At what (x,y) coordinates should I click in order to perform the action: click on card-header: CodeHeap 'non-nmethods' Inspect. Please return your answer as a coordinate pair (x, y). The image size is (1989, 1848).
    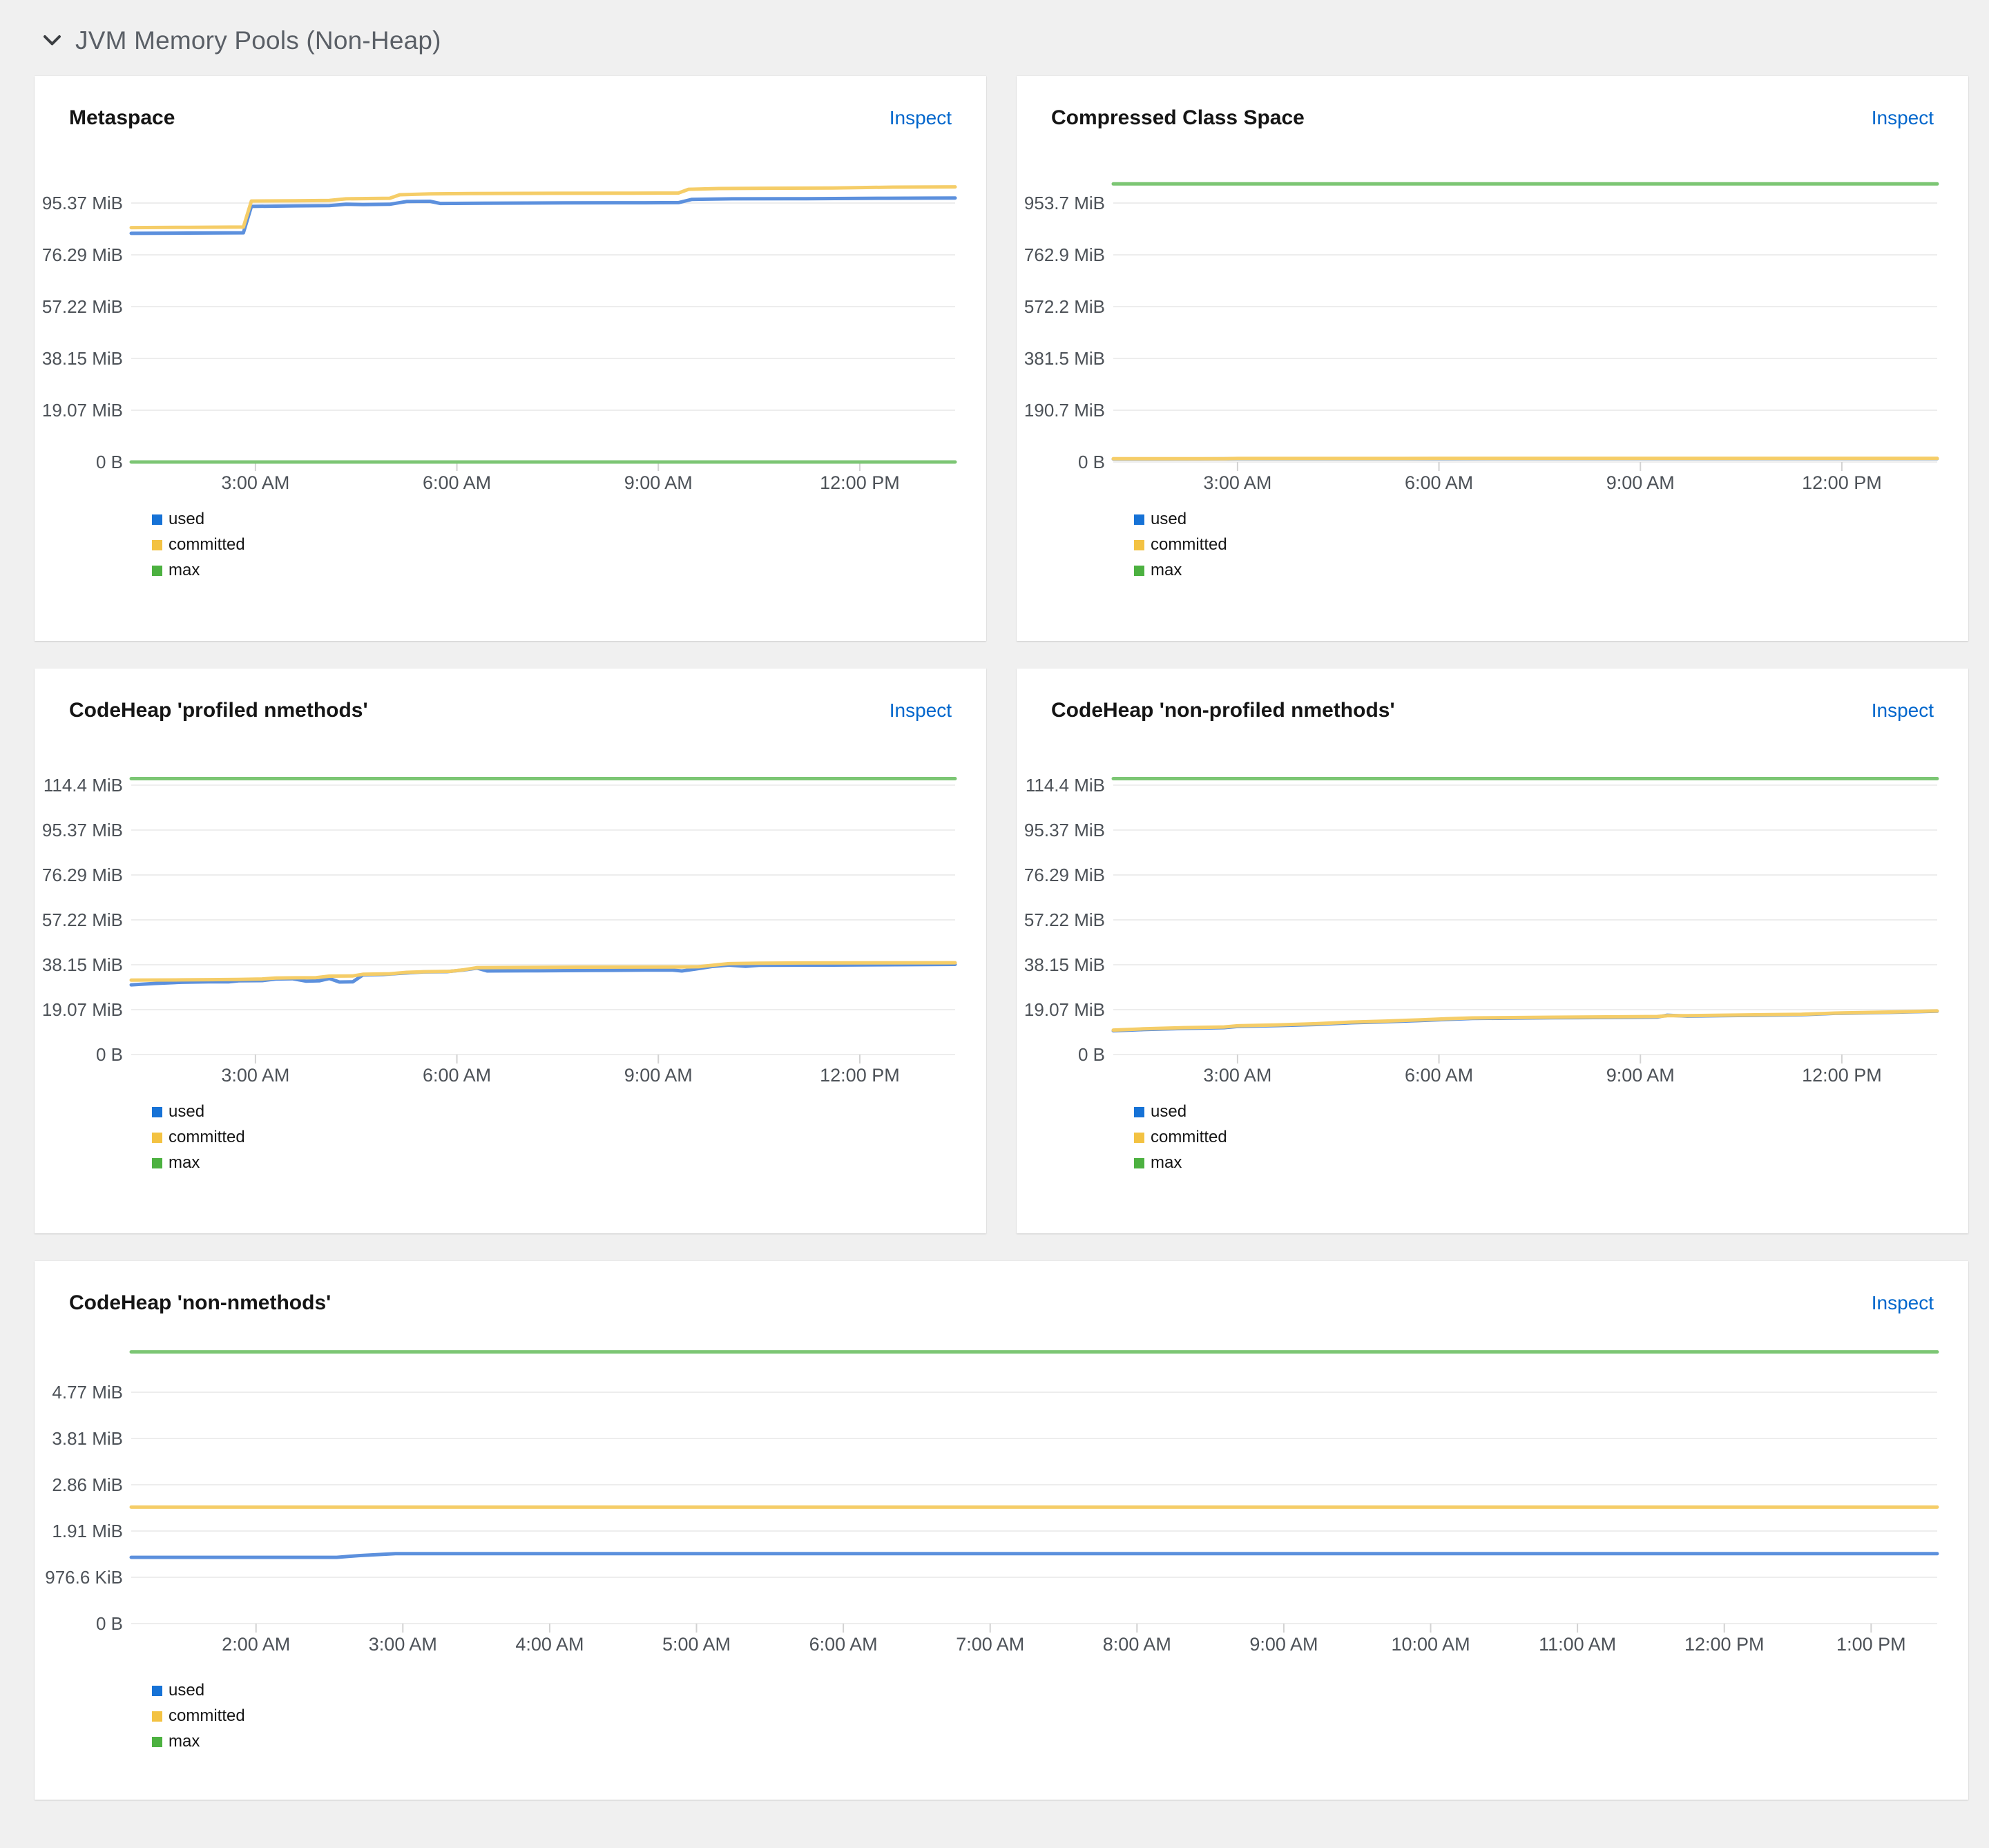
    Looking at the image, I should click on (1001, 1288).